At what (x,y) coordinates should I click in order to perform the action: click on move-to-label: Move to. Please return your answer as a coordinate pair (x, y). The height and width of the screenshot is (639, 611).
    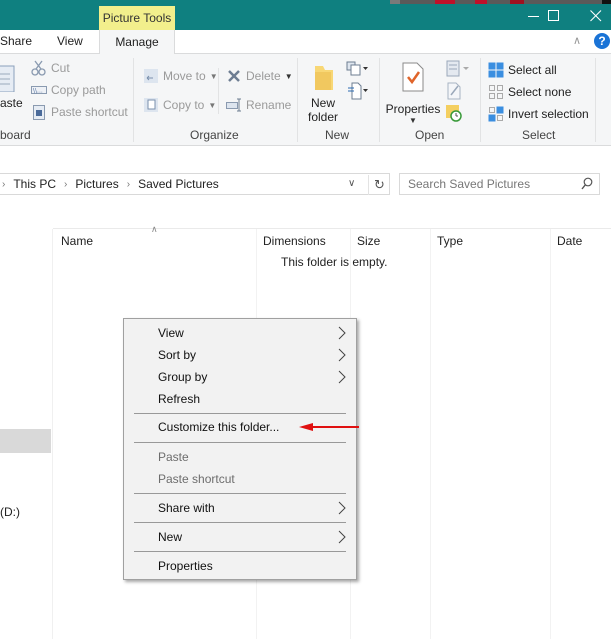
    Looking at the image, I should click on (184, 76).